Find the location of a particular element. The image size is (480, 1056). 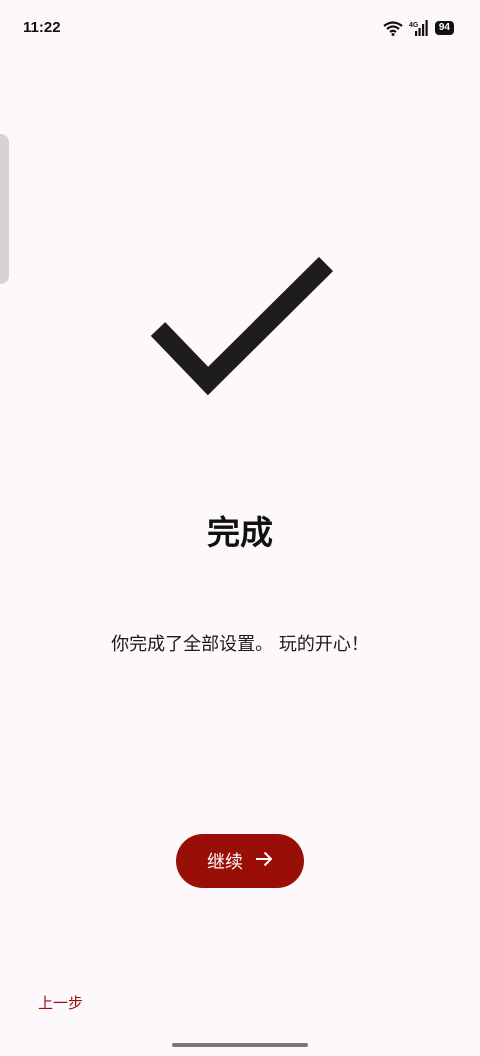

arrow-right-icon is located at coordinates (264, 861).